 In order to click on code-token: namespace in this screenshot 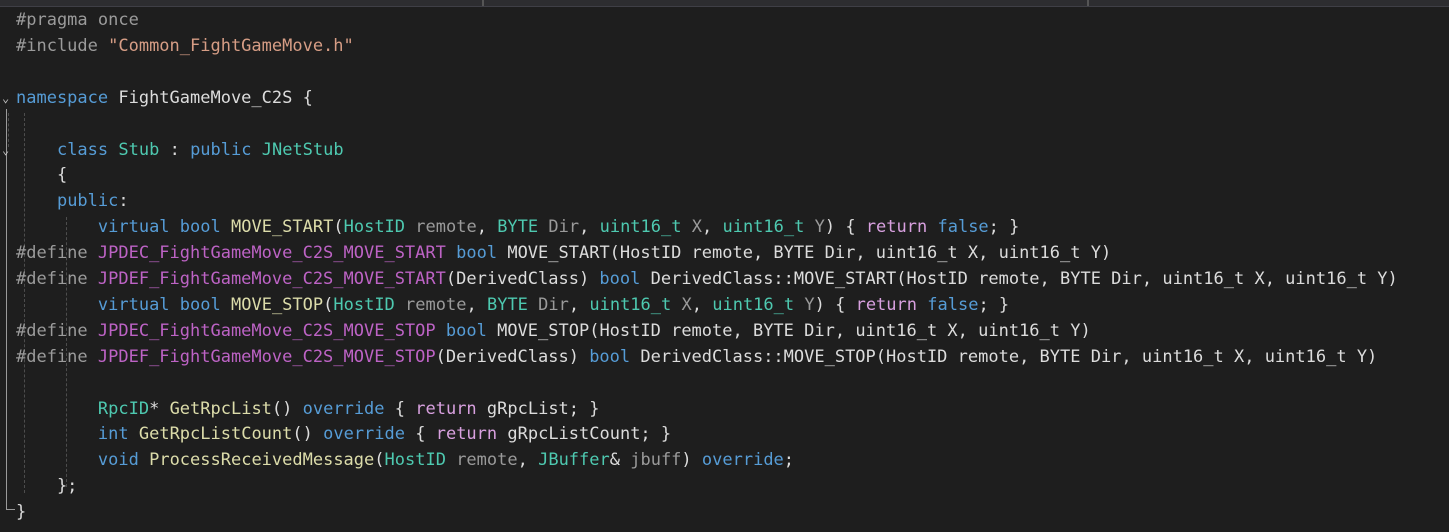, I will do `click(62, 97)`.